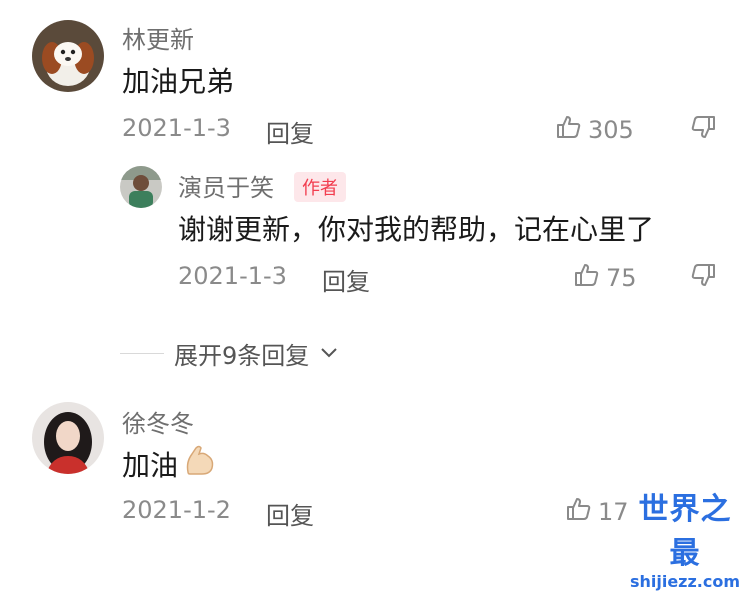 The height and width of the screenshot is (591, 750). Describe the element at coordinates (142, 353) in the screenshot. I see `divider` at that location.